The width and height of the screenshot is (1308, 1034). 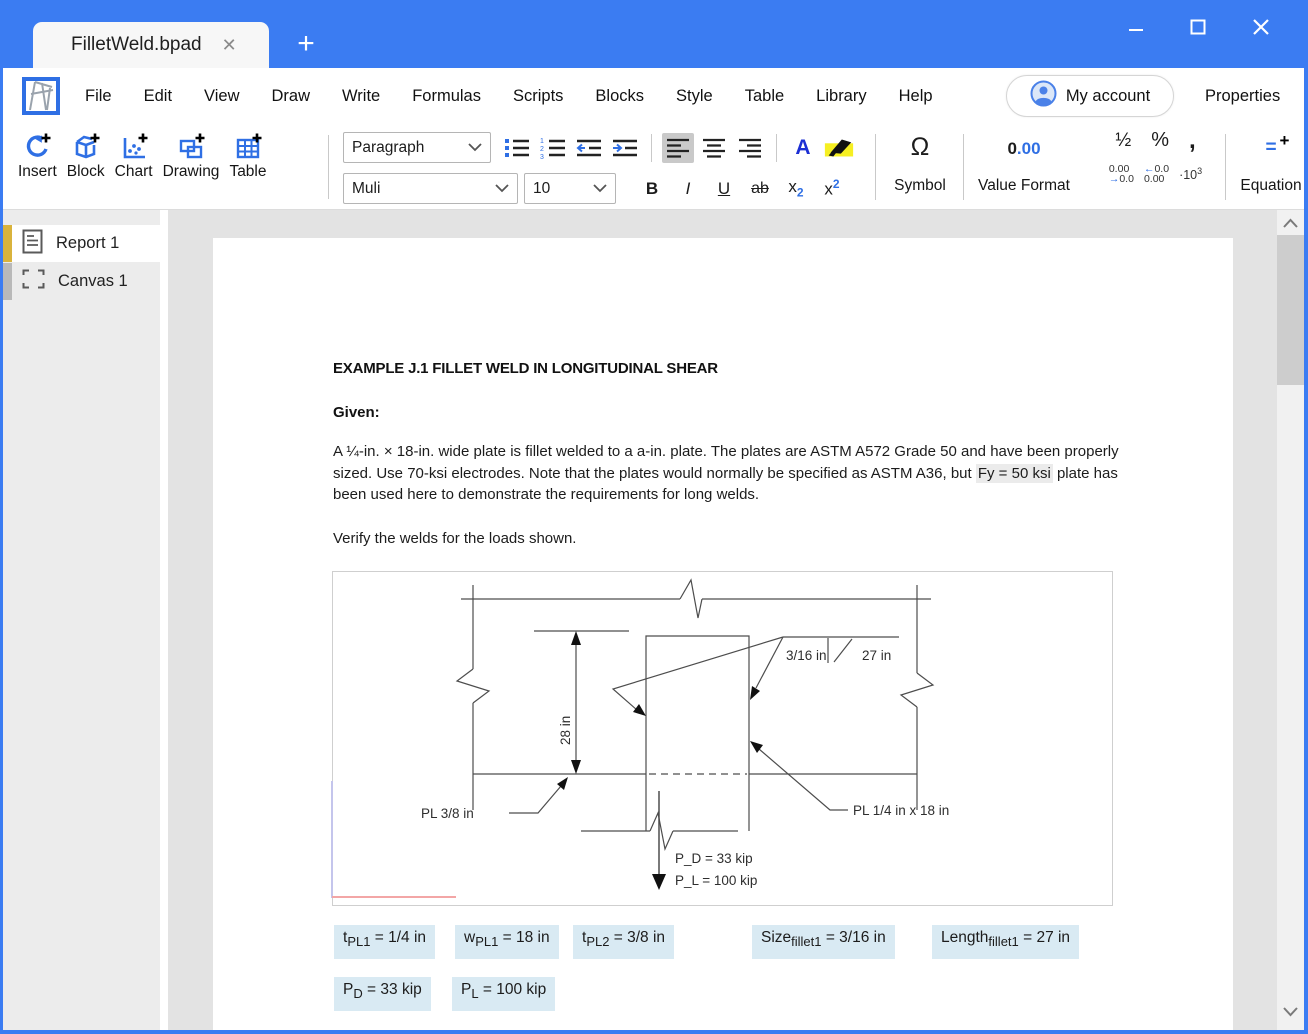 What do you see at coordinates (624, 942) in the screenshot?
I see `field-t-pl2: tPL2 = 3/8 in` at bounding box center [624, 942].